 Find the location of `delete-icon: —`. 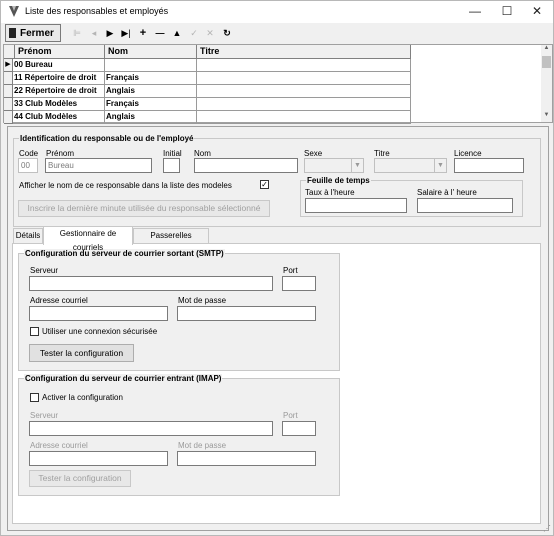

delete-icon: — is located at coordinates (160, 33).